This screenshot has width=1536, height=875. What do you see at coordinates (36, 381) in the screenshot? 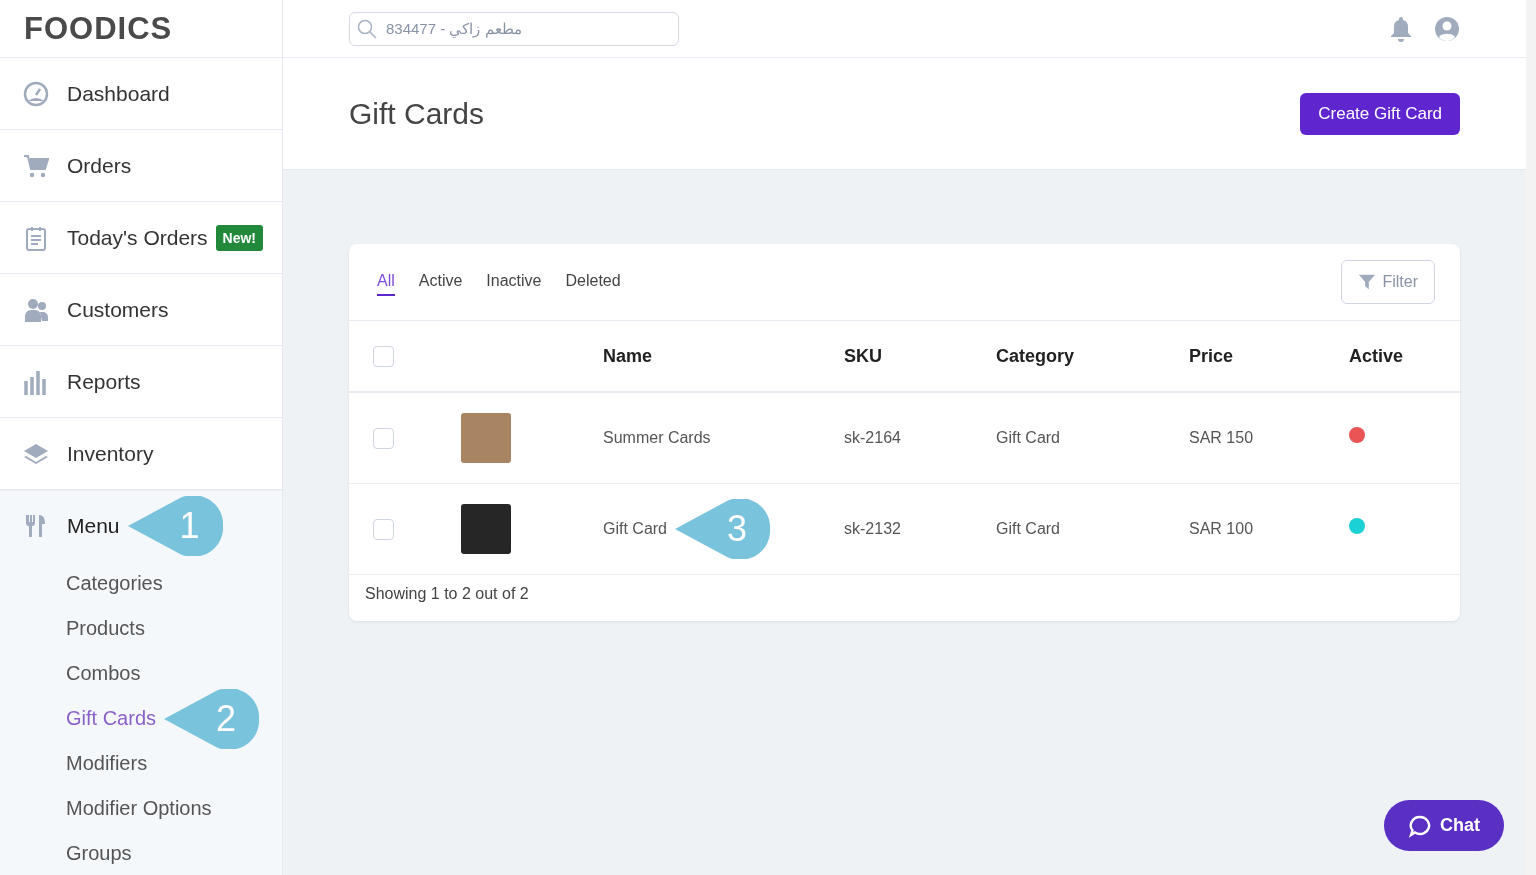
I see `bar-chart-icon` at bounding box center [36, 381].